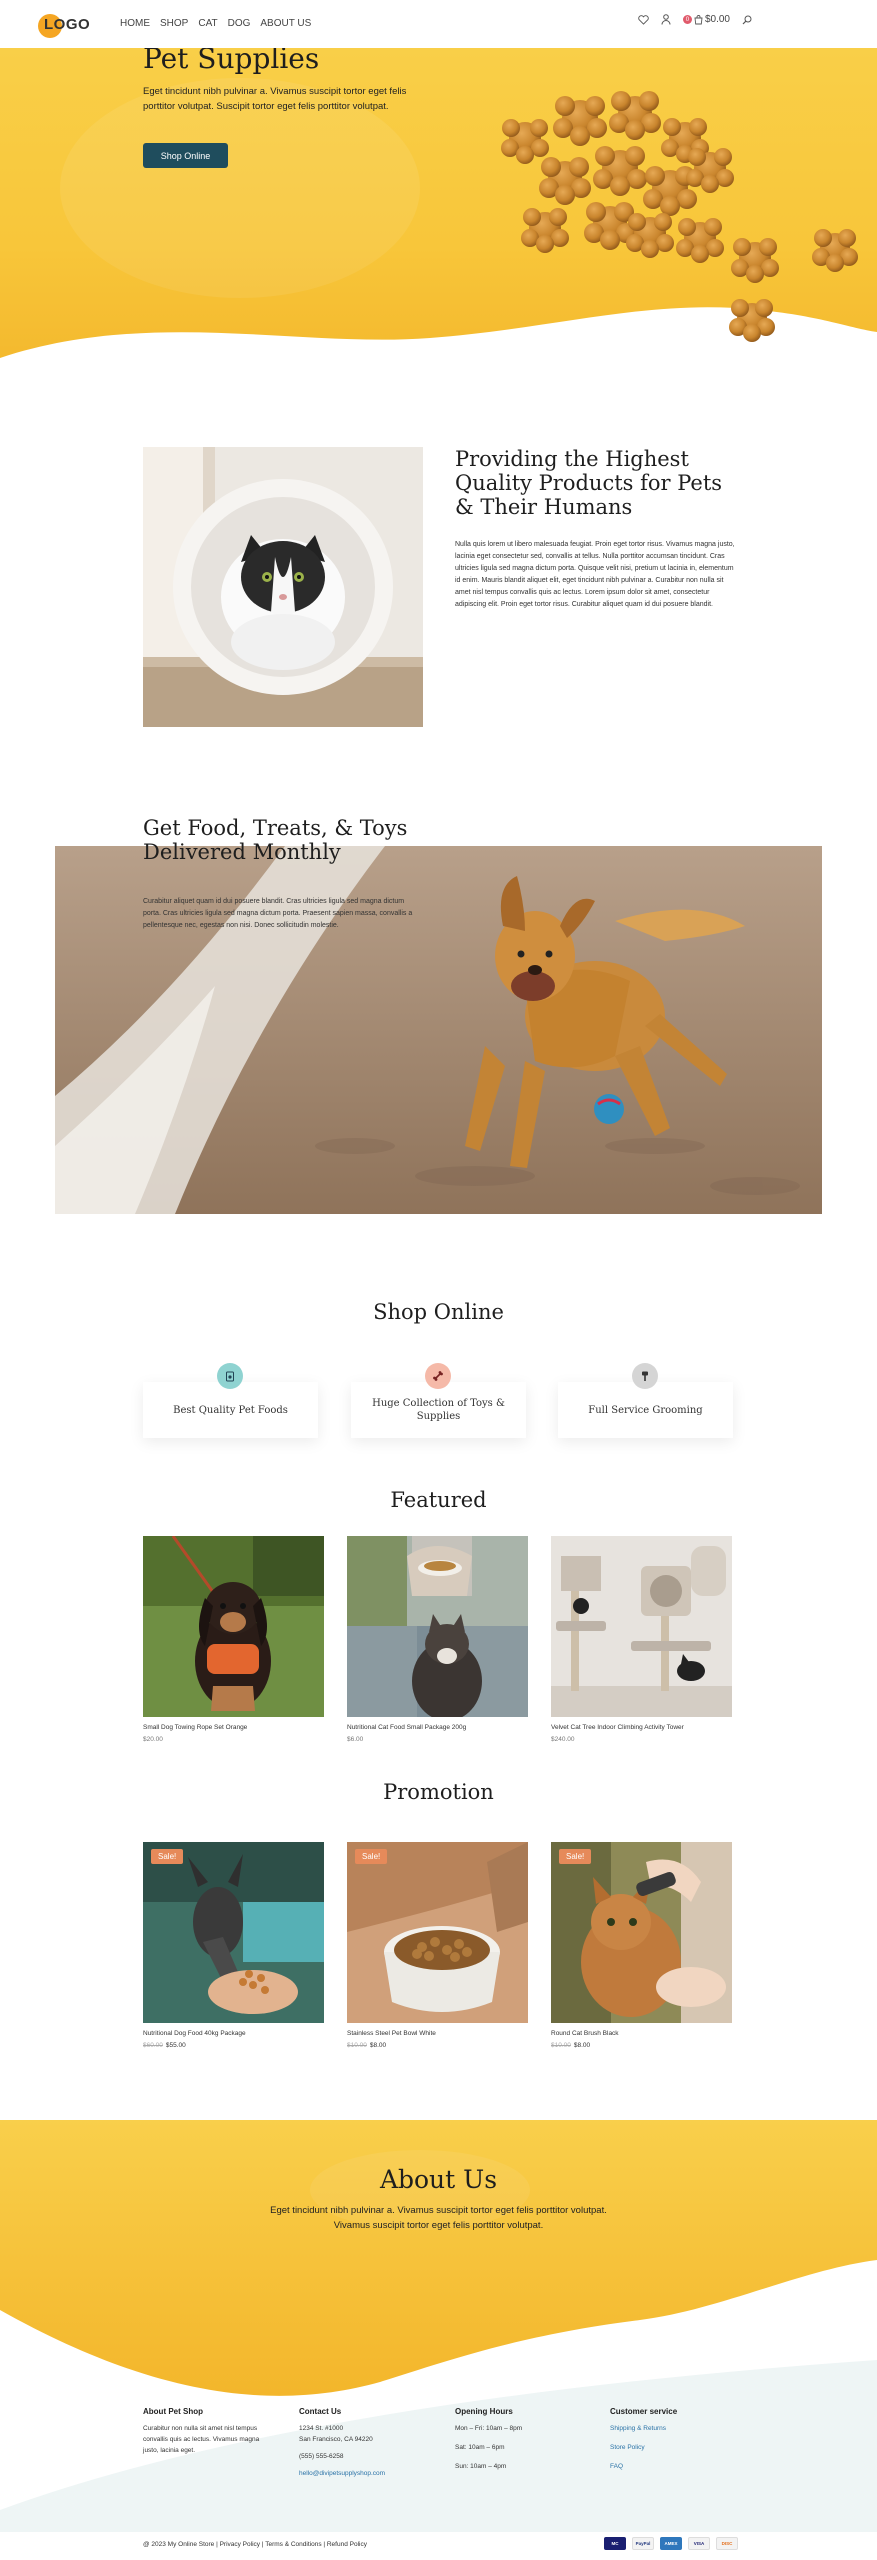 This screenshot has height=2560, width=877. Describe the element at coordinates (641, 1932) in the screenshot. I see `product-image-cat-brush` at that location.